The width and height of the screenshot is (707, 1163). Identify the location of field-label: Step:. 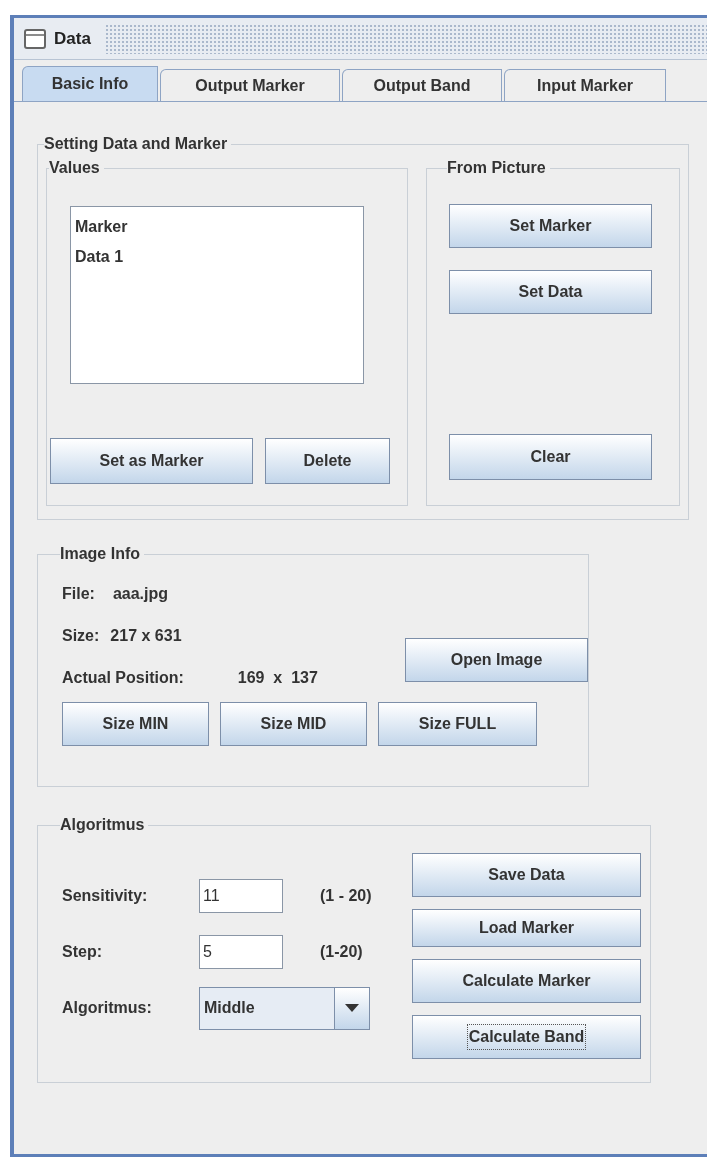
(82, 952).